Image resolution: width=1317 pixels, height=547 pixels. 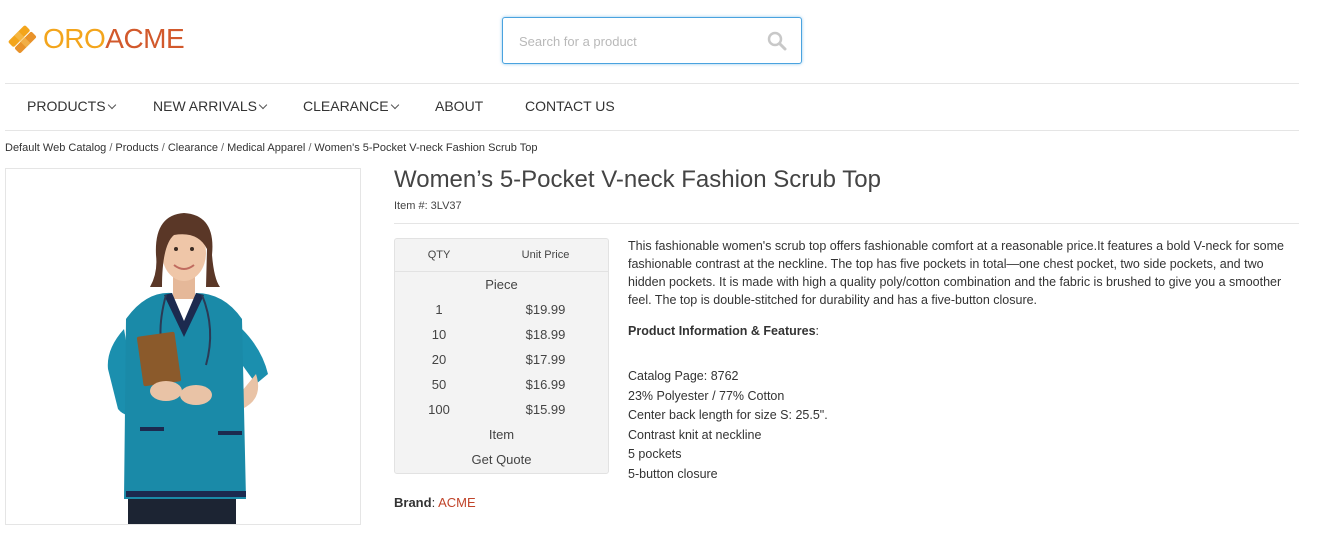 I want to click on price-row: 20 $17.99, so click(x=501, y=359).